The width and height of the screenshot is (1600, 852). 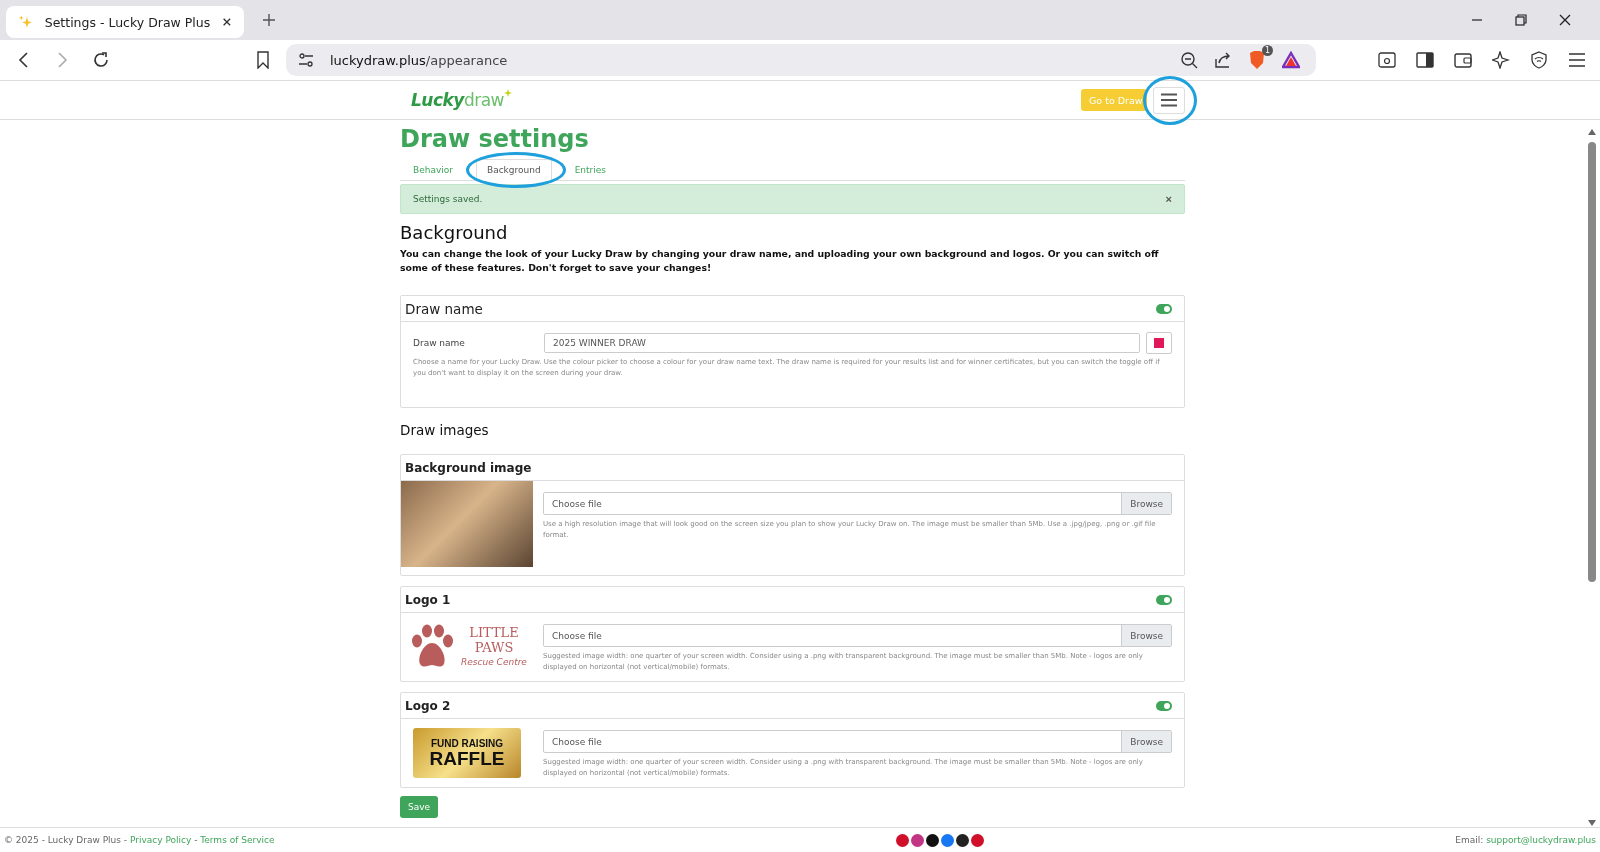 I want to click on section-heading: Background, so click(x=454, y=232).